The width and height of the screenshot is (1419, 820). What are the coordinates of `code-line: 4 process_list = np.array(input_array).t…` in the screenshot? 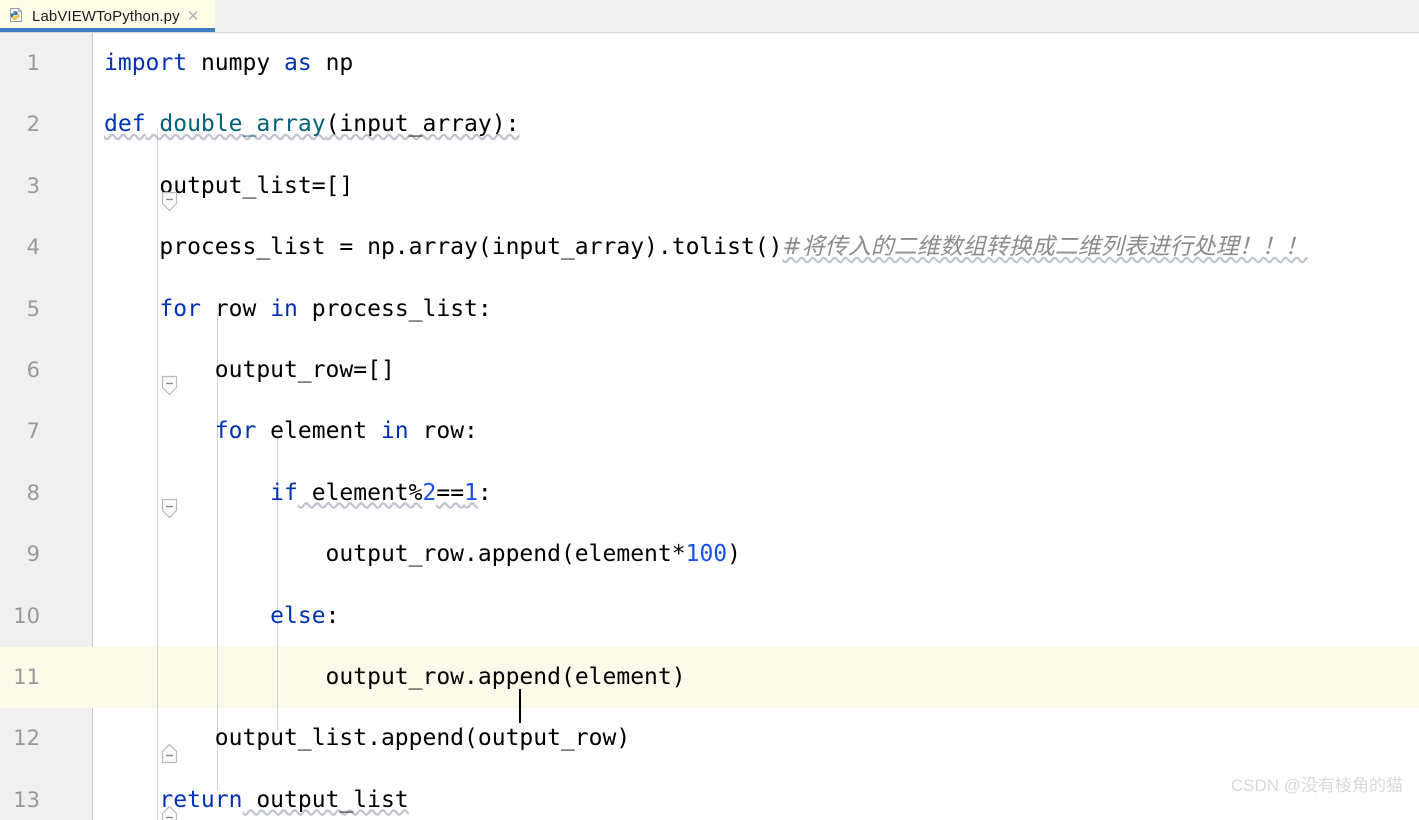 It's located at (709, 247).